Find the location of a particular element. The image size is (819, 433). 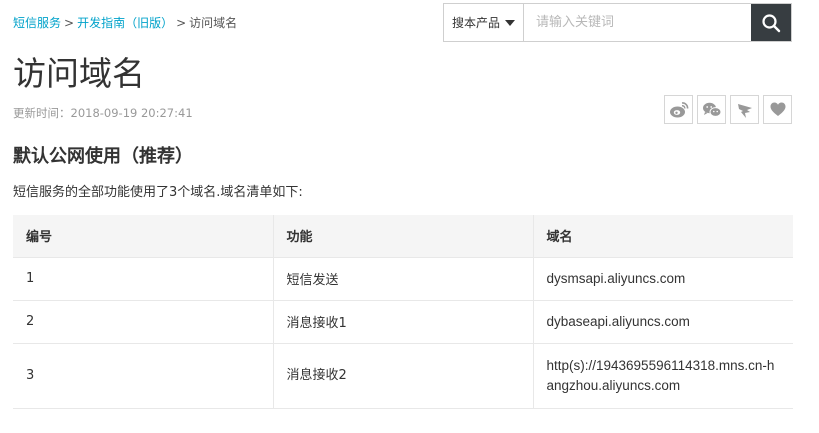

table-cell-function: 消息接收2 is located at coordinates (403, 375).